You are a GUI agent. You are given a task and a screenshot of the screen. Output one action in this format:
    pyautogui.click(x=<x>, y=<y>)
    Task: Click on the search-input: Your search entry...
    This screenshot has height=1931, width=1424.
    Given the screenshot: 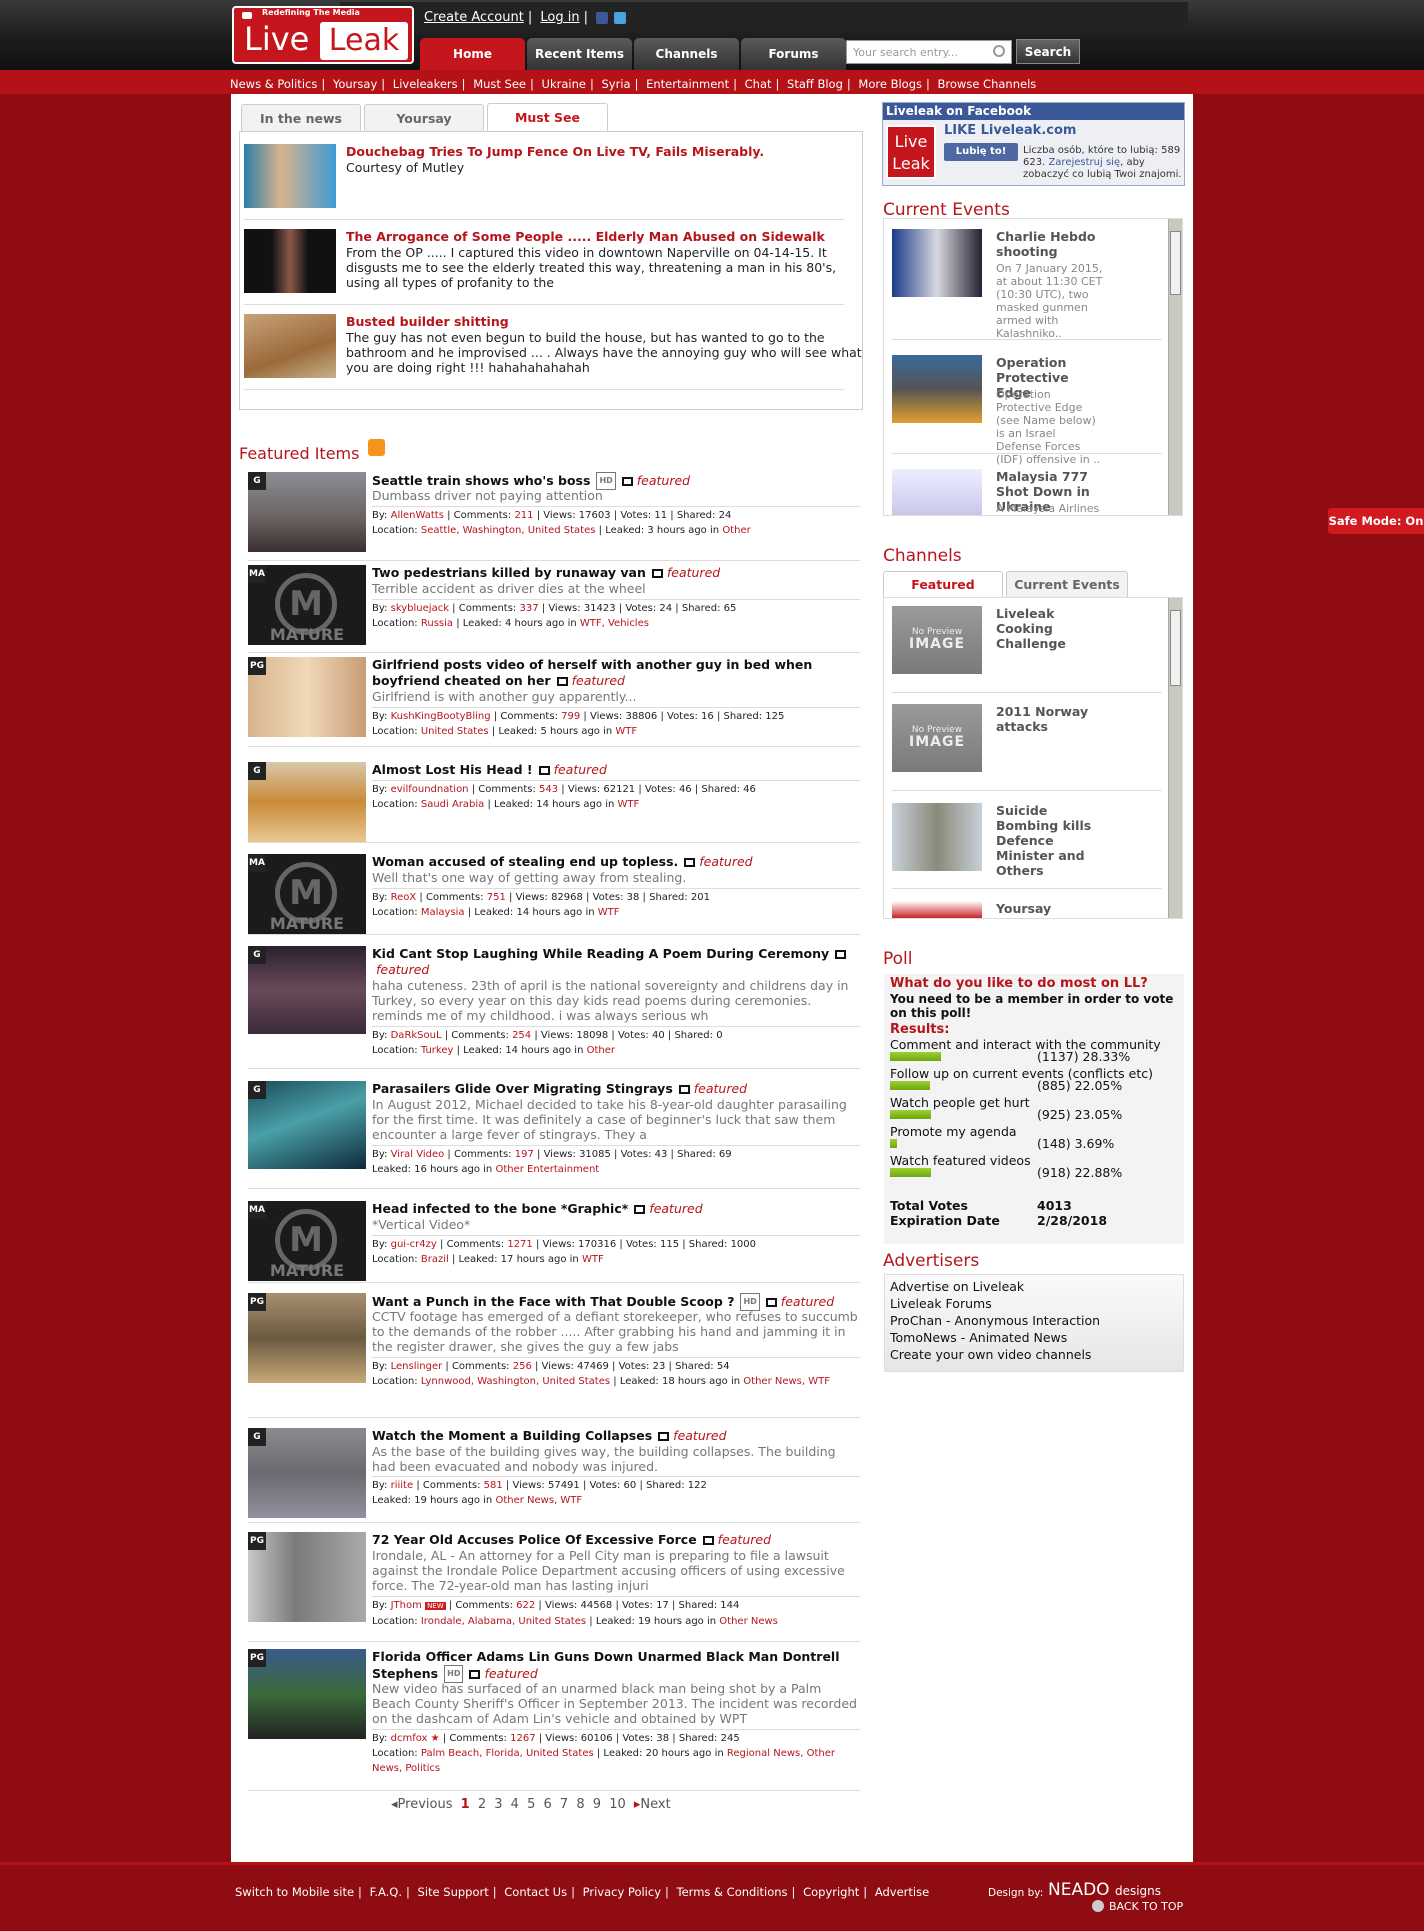 What is the action you would take?
    pyautogui.click(x=929, y=52)
    